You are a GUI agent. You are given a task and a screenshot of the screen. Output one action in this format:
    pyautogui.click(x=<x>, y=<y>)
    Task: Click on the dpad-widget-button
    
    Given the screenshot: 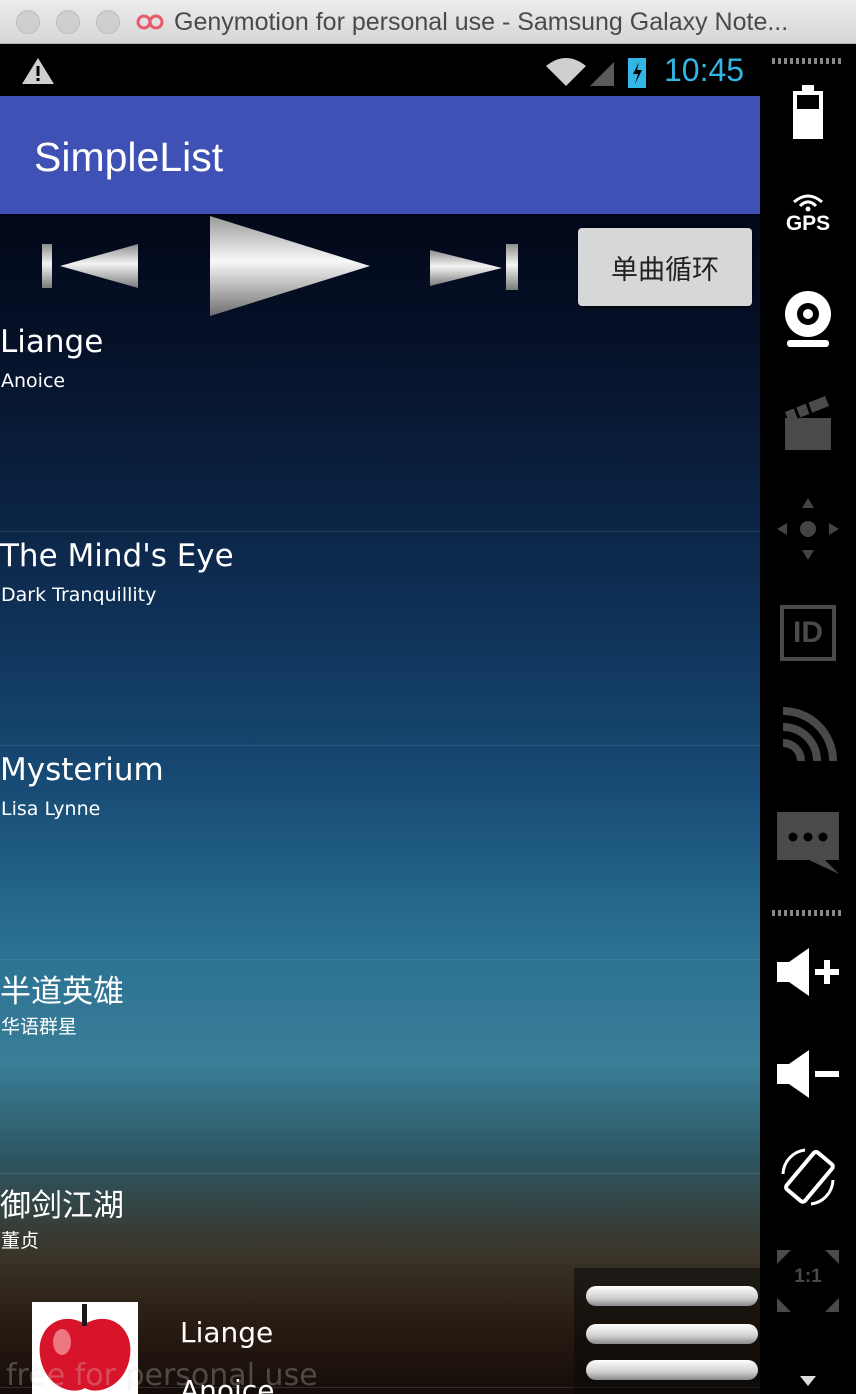 What is the action you would take?
    pyautogui.click(x=808, y=529)
    